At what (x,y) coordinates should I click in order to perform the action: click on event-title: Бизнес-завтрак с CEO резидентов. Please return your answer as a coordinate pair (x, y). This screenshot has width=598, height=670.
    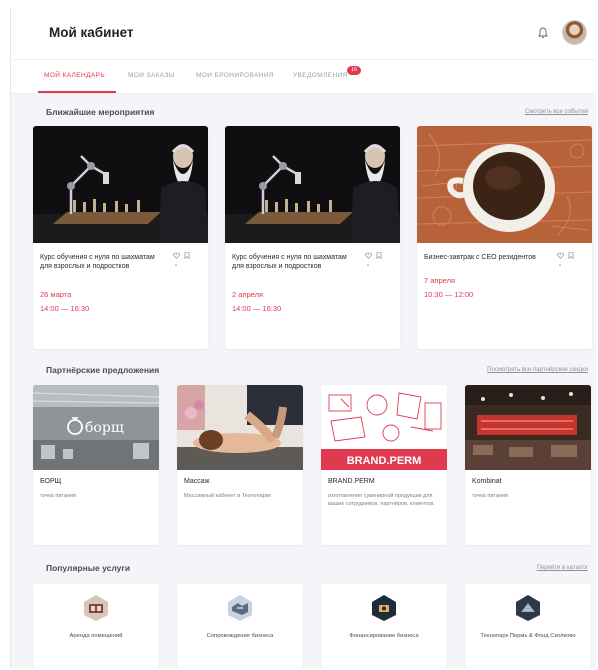
    Looking at the image, I should click on (480, 257).